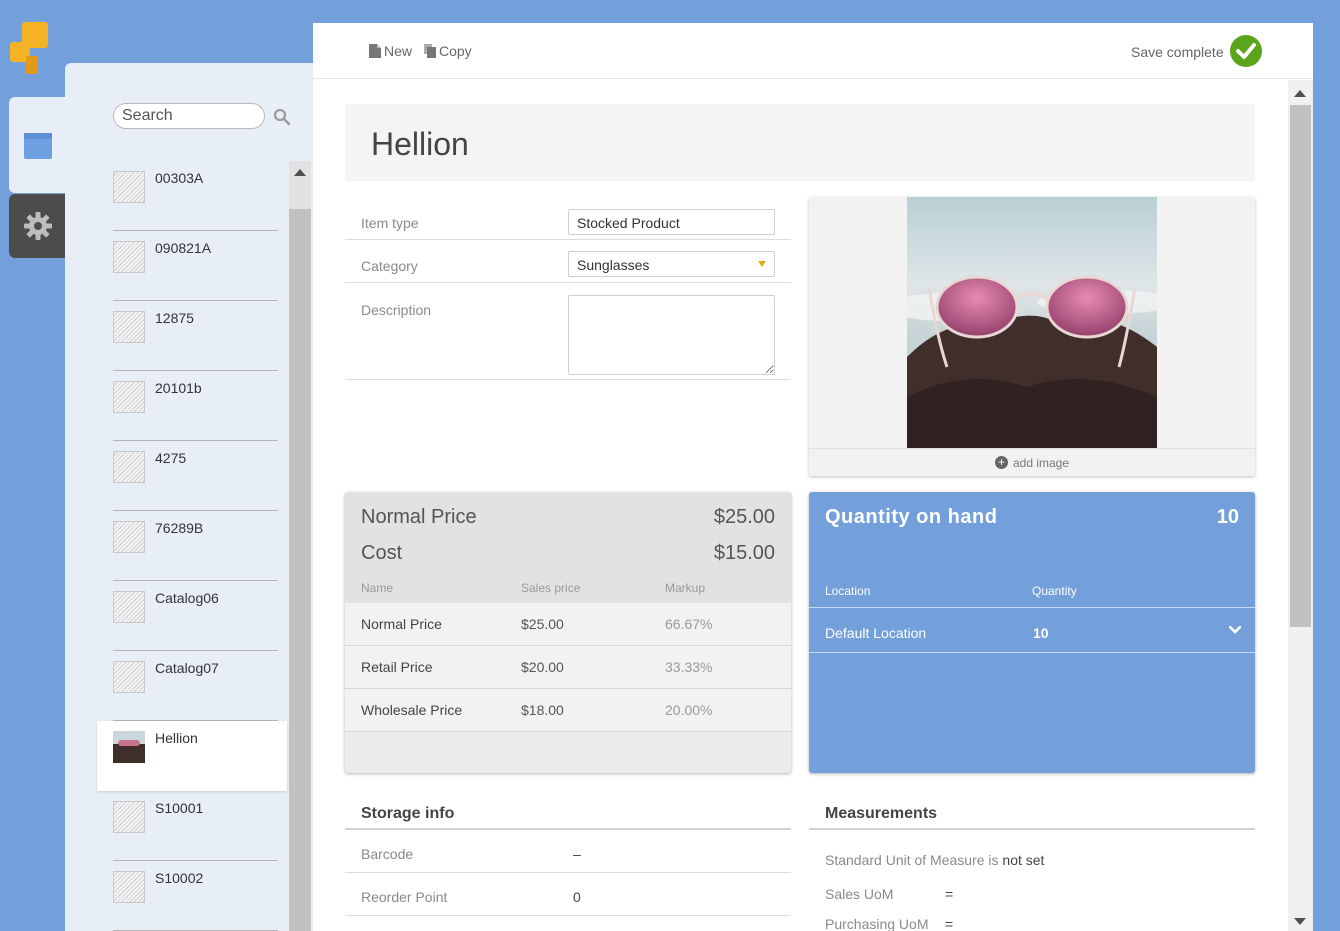  Describe the element at coordinates (420, 144) in the screenshot. I see `product-name: Hellion` at that location.